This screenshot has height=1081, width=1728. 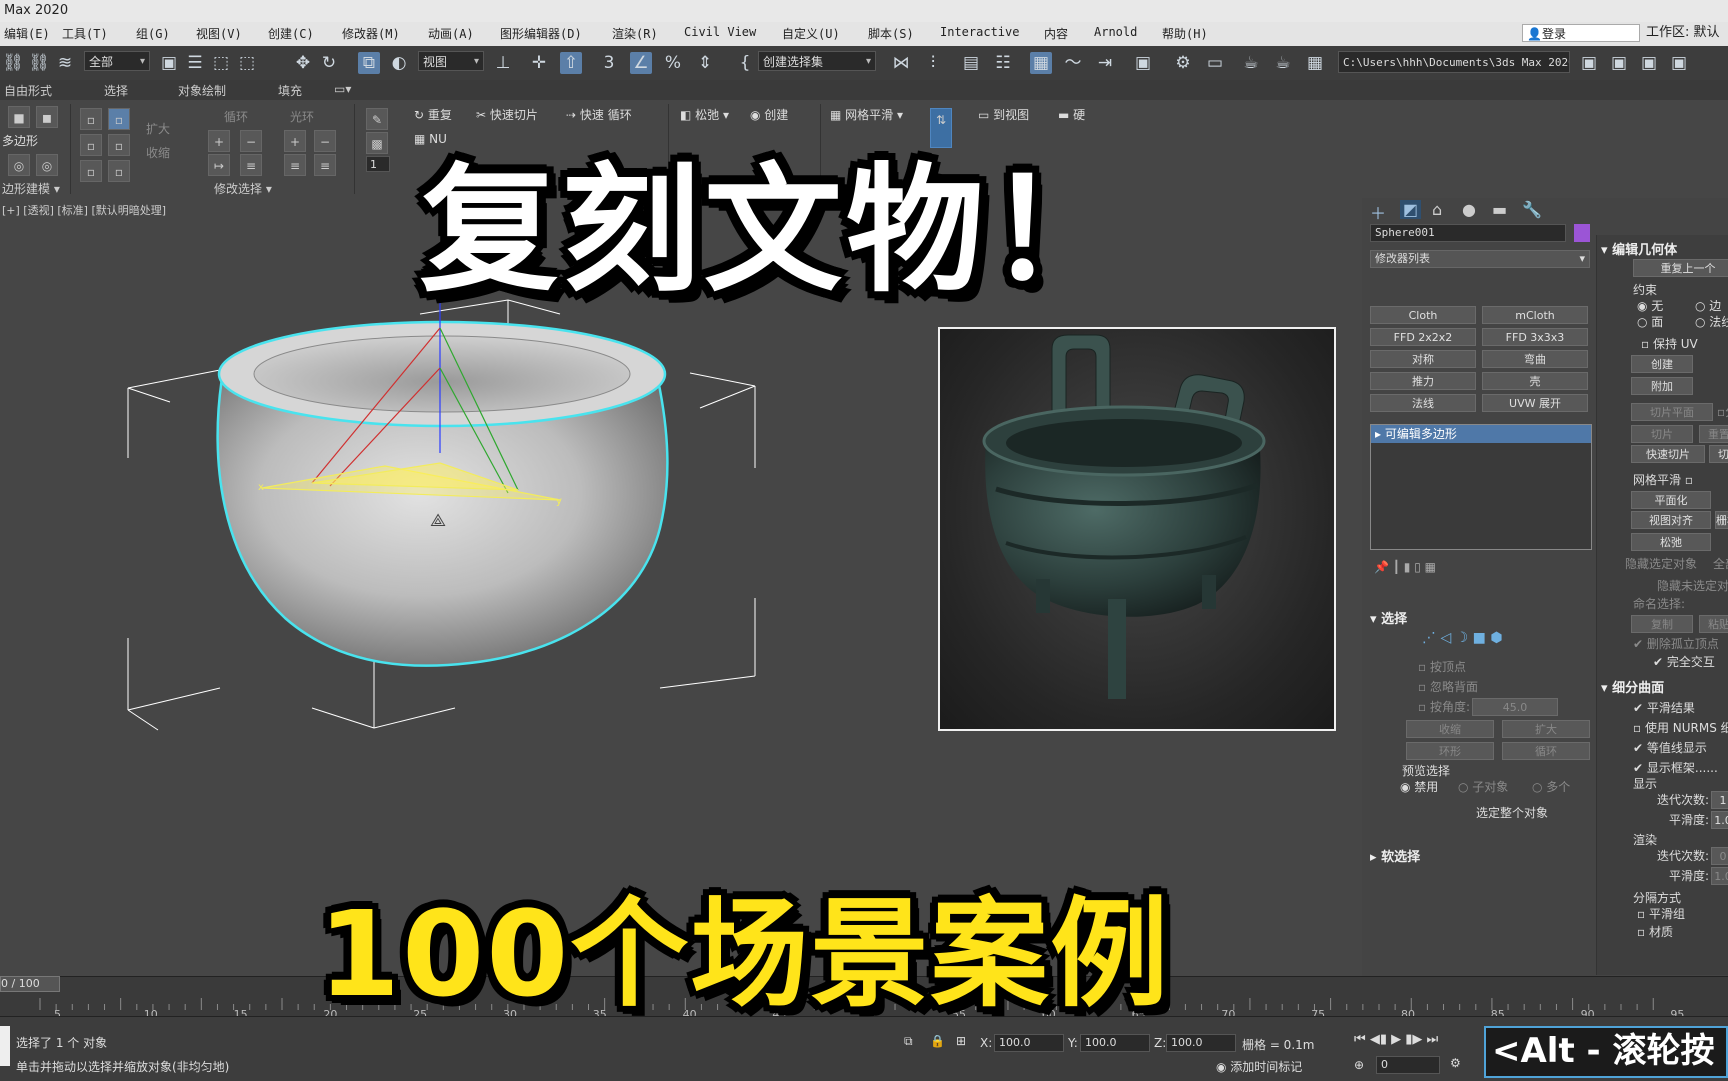 What do you see at coordinates (236, 116) in the screenshot?
I see `ribbon-loop: 循环` at bounding box center [236, 116].